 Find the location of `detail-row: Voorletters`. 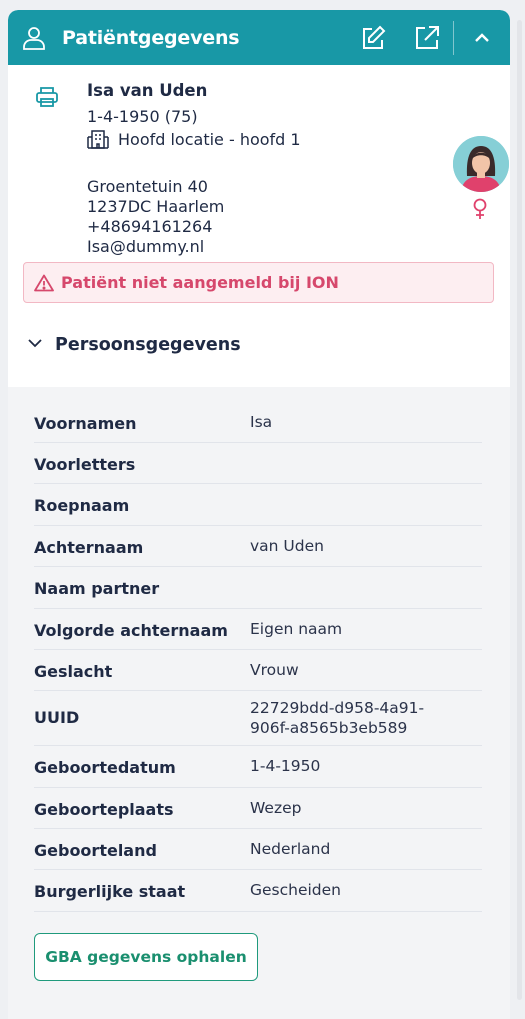

detail-row: Voorletters is located at coordinates (258, 463).